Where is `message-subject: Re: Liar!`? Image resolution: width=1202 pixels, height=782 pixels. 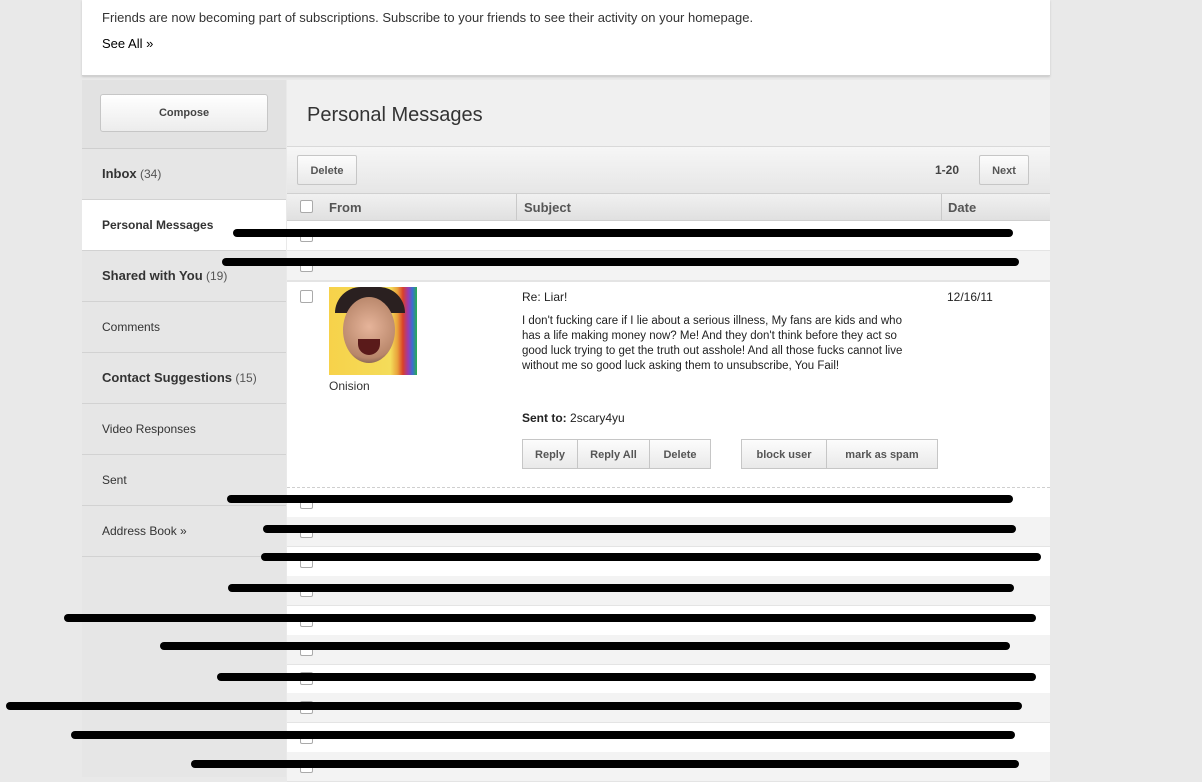 message-subject: Re: Liar! is located at coordinates (545, 297).